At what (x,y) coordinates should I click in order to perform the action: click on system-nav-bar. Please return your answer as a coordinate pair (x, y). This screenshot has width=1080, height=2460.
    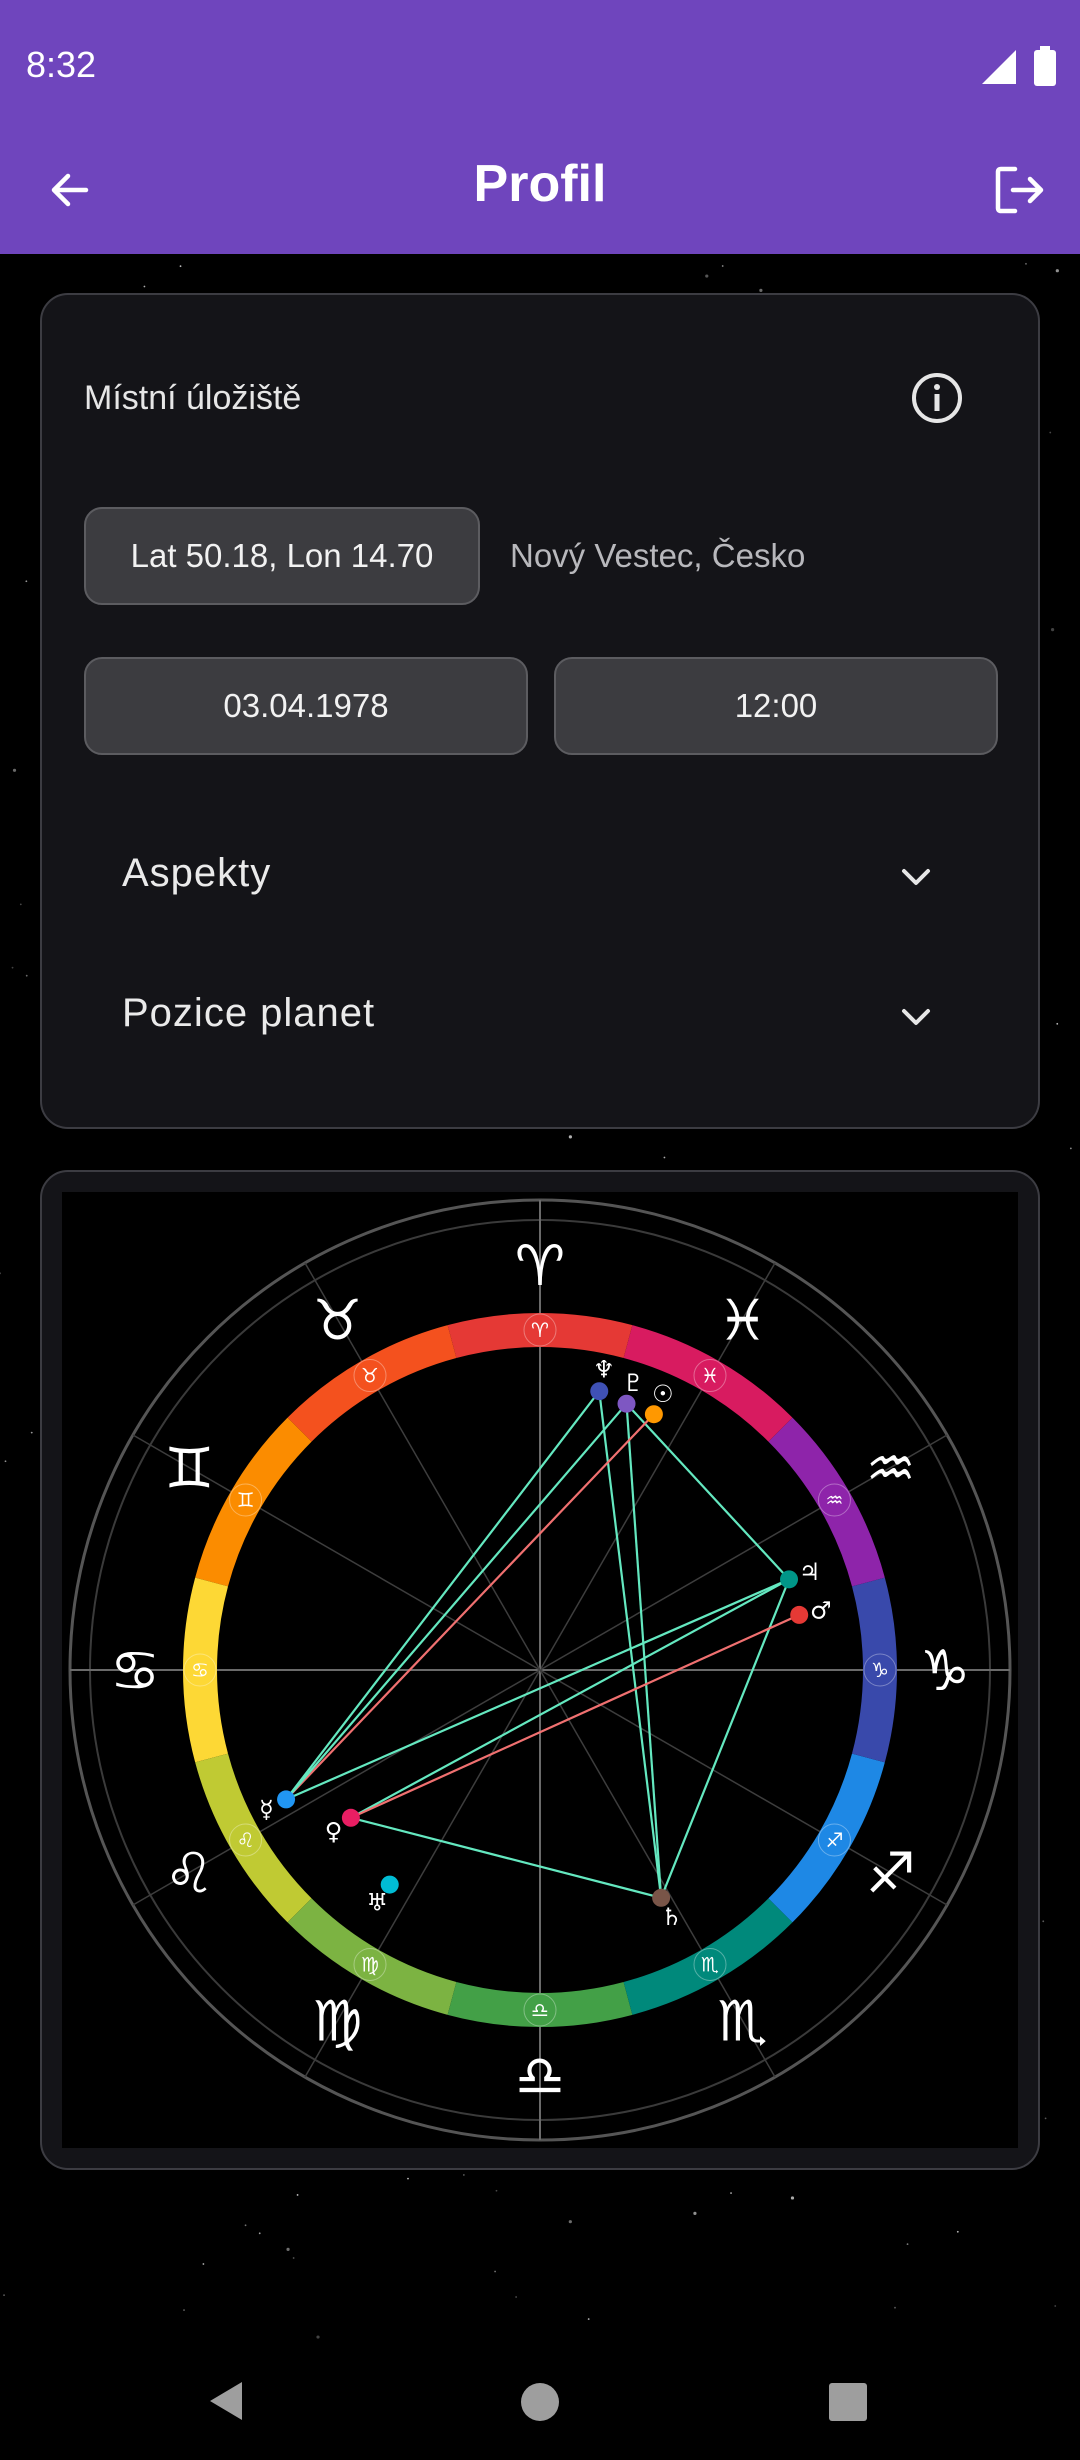
    Looking at the image, I should click on (540, 2399).